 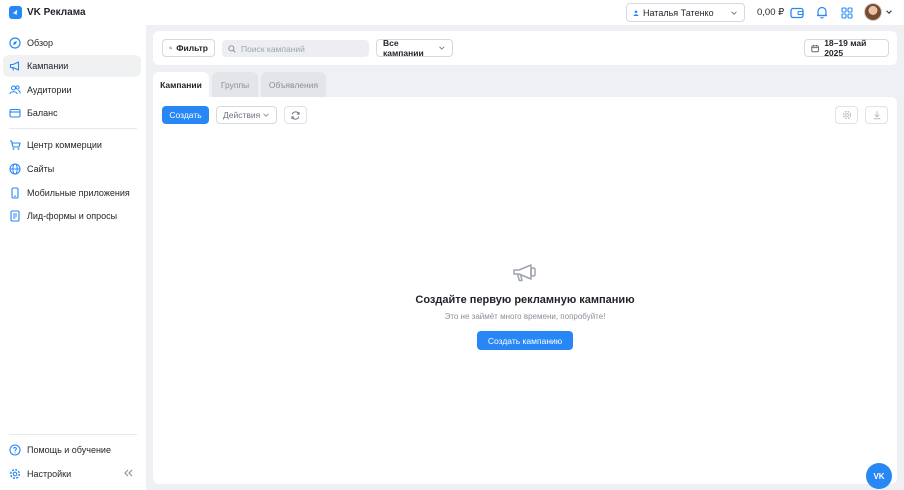 I want to click on sidebar-item-audiences: Аудитории, so click(x=72, y=90).